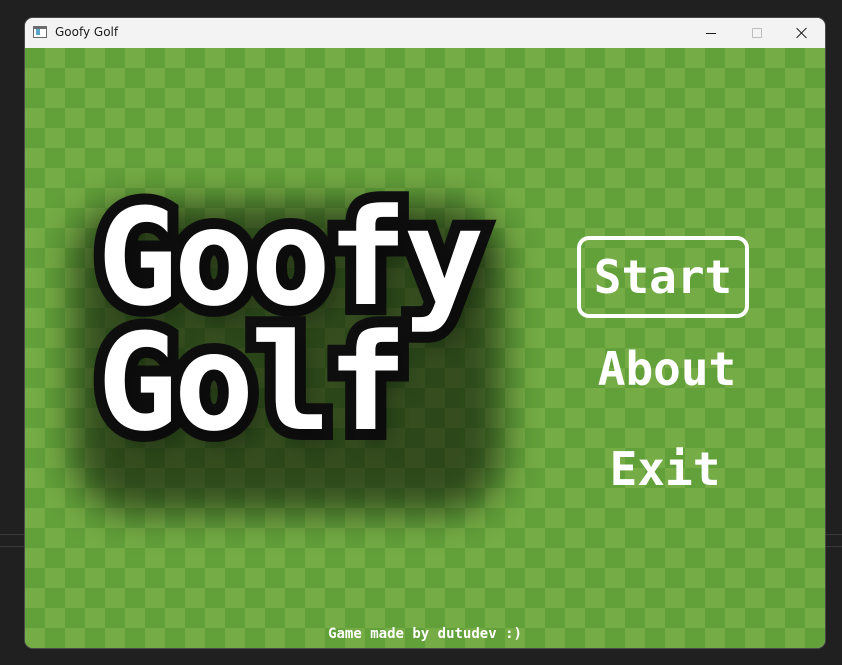 The height and width of the screenshot is (665, 842). What do you see at coordinates (425, 634) in the screenshot?
I see `credit-text: Game made by dutudev :)` at bounding box center [425, 634].